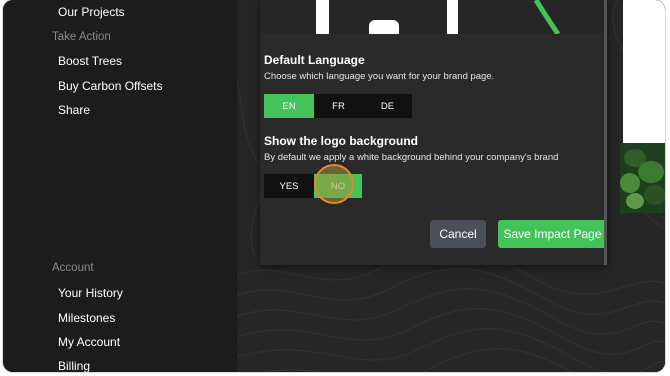 This screenshot has height=376, width=670. I want to click on default-language-title: Default Language, so click(314, 60).